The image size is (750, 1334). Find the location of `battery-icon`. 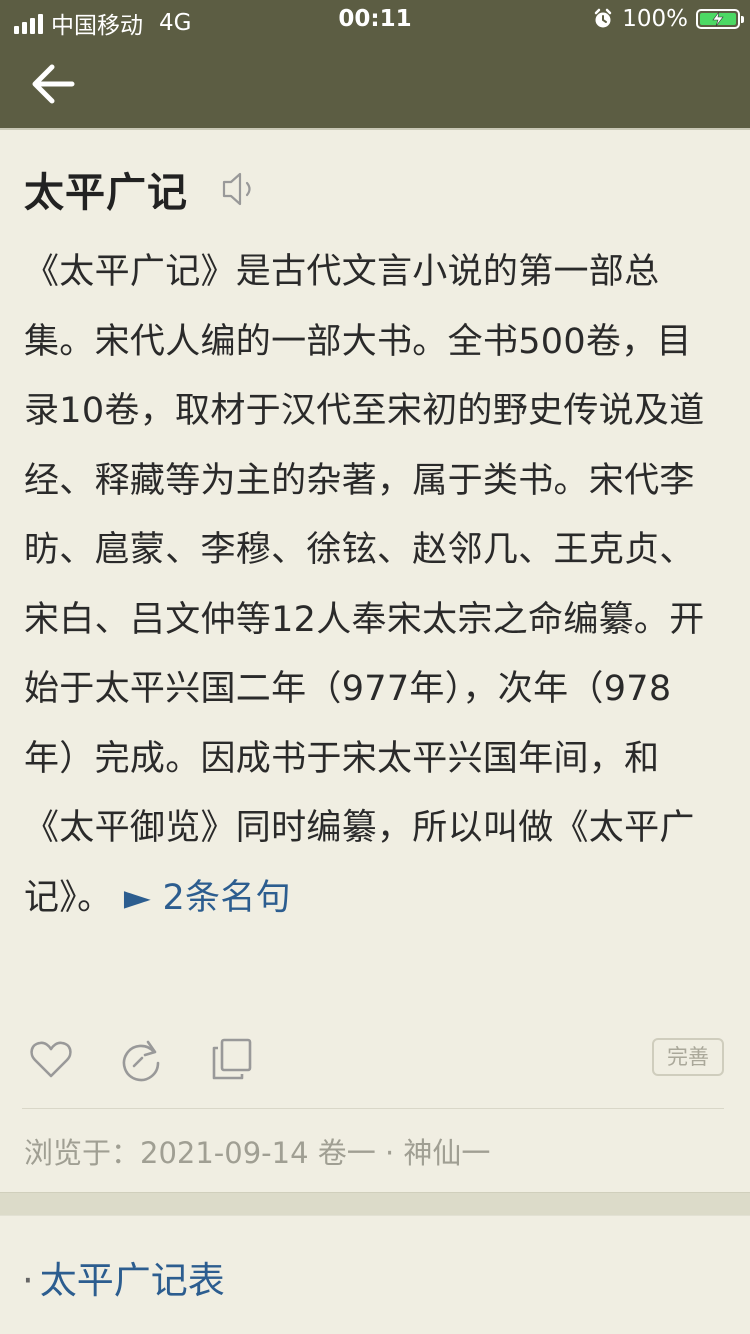

battery-icon is located at coordinates (720, 19).